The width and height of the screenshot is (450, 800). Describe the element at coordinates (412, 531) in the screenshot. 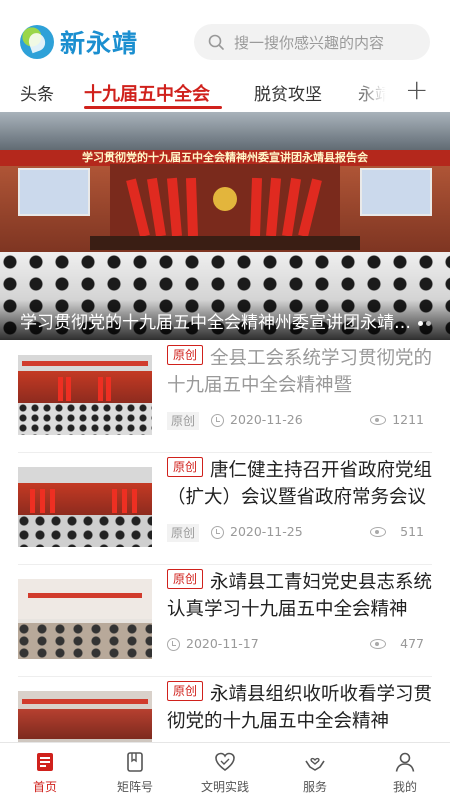

I see `view-count: 511` at that location.